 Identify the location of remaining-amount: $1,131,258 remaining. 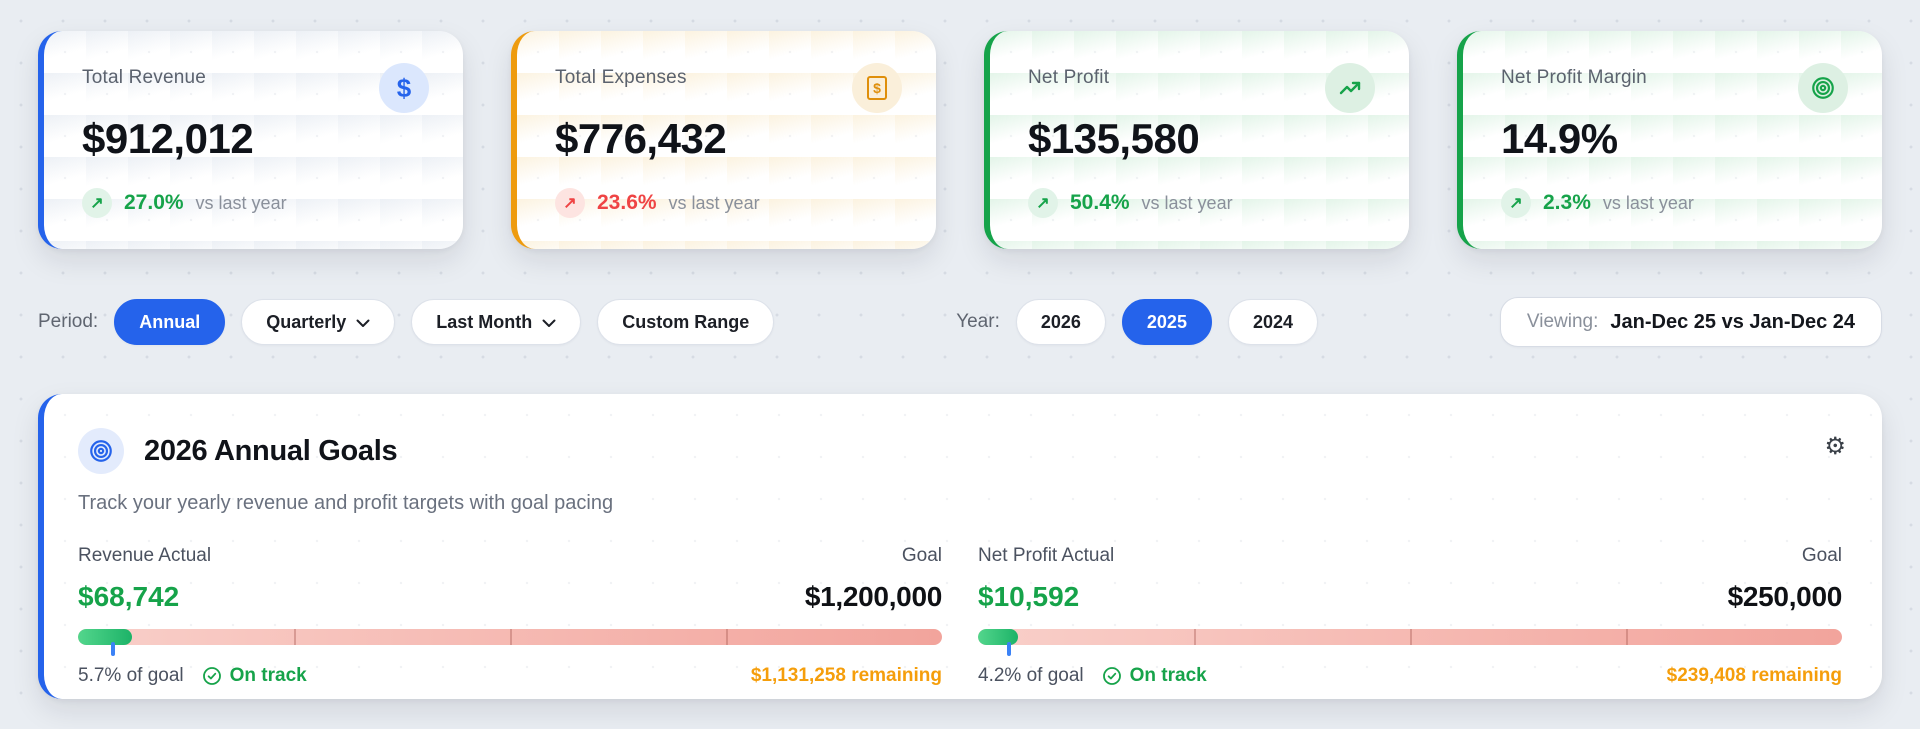
(846, 675).